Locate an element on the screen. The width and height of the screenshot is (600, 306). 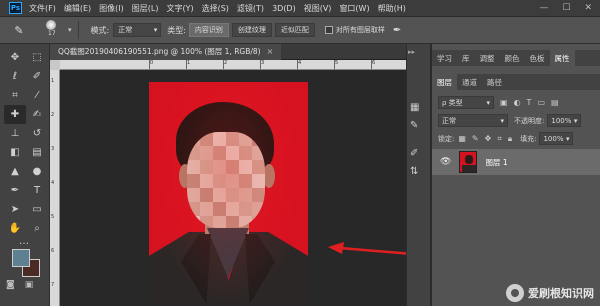
tab-channels: 通道 is located at coordinates (469, 82).